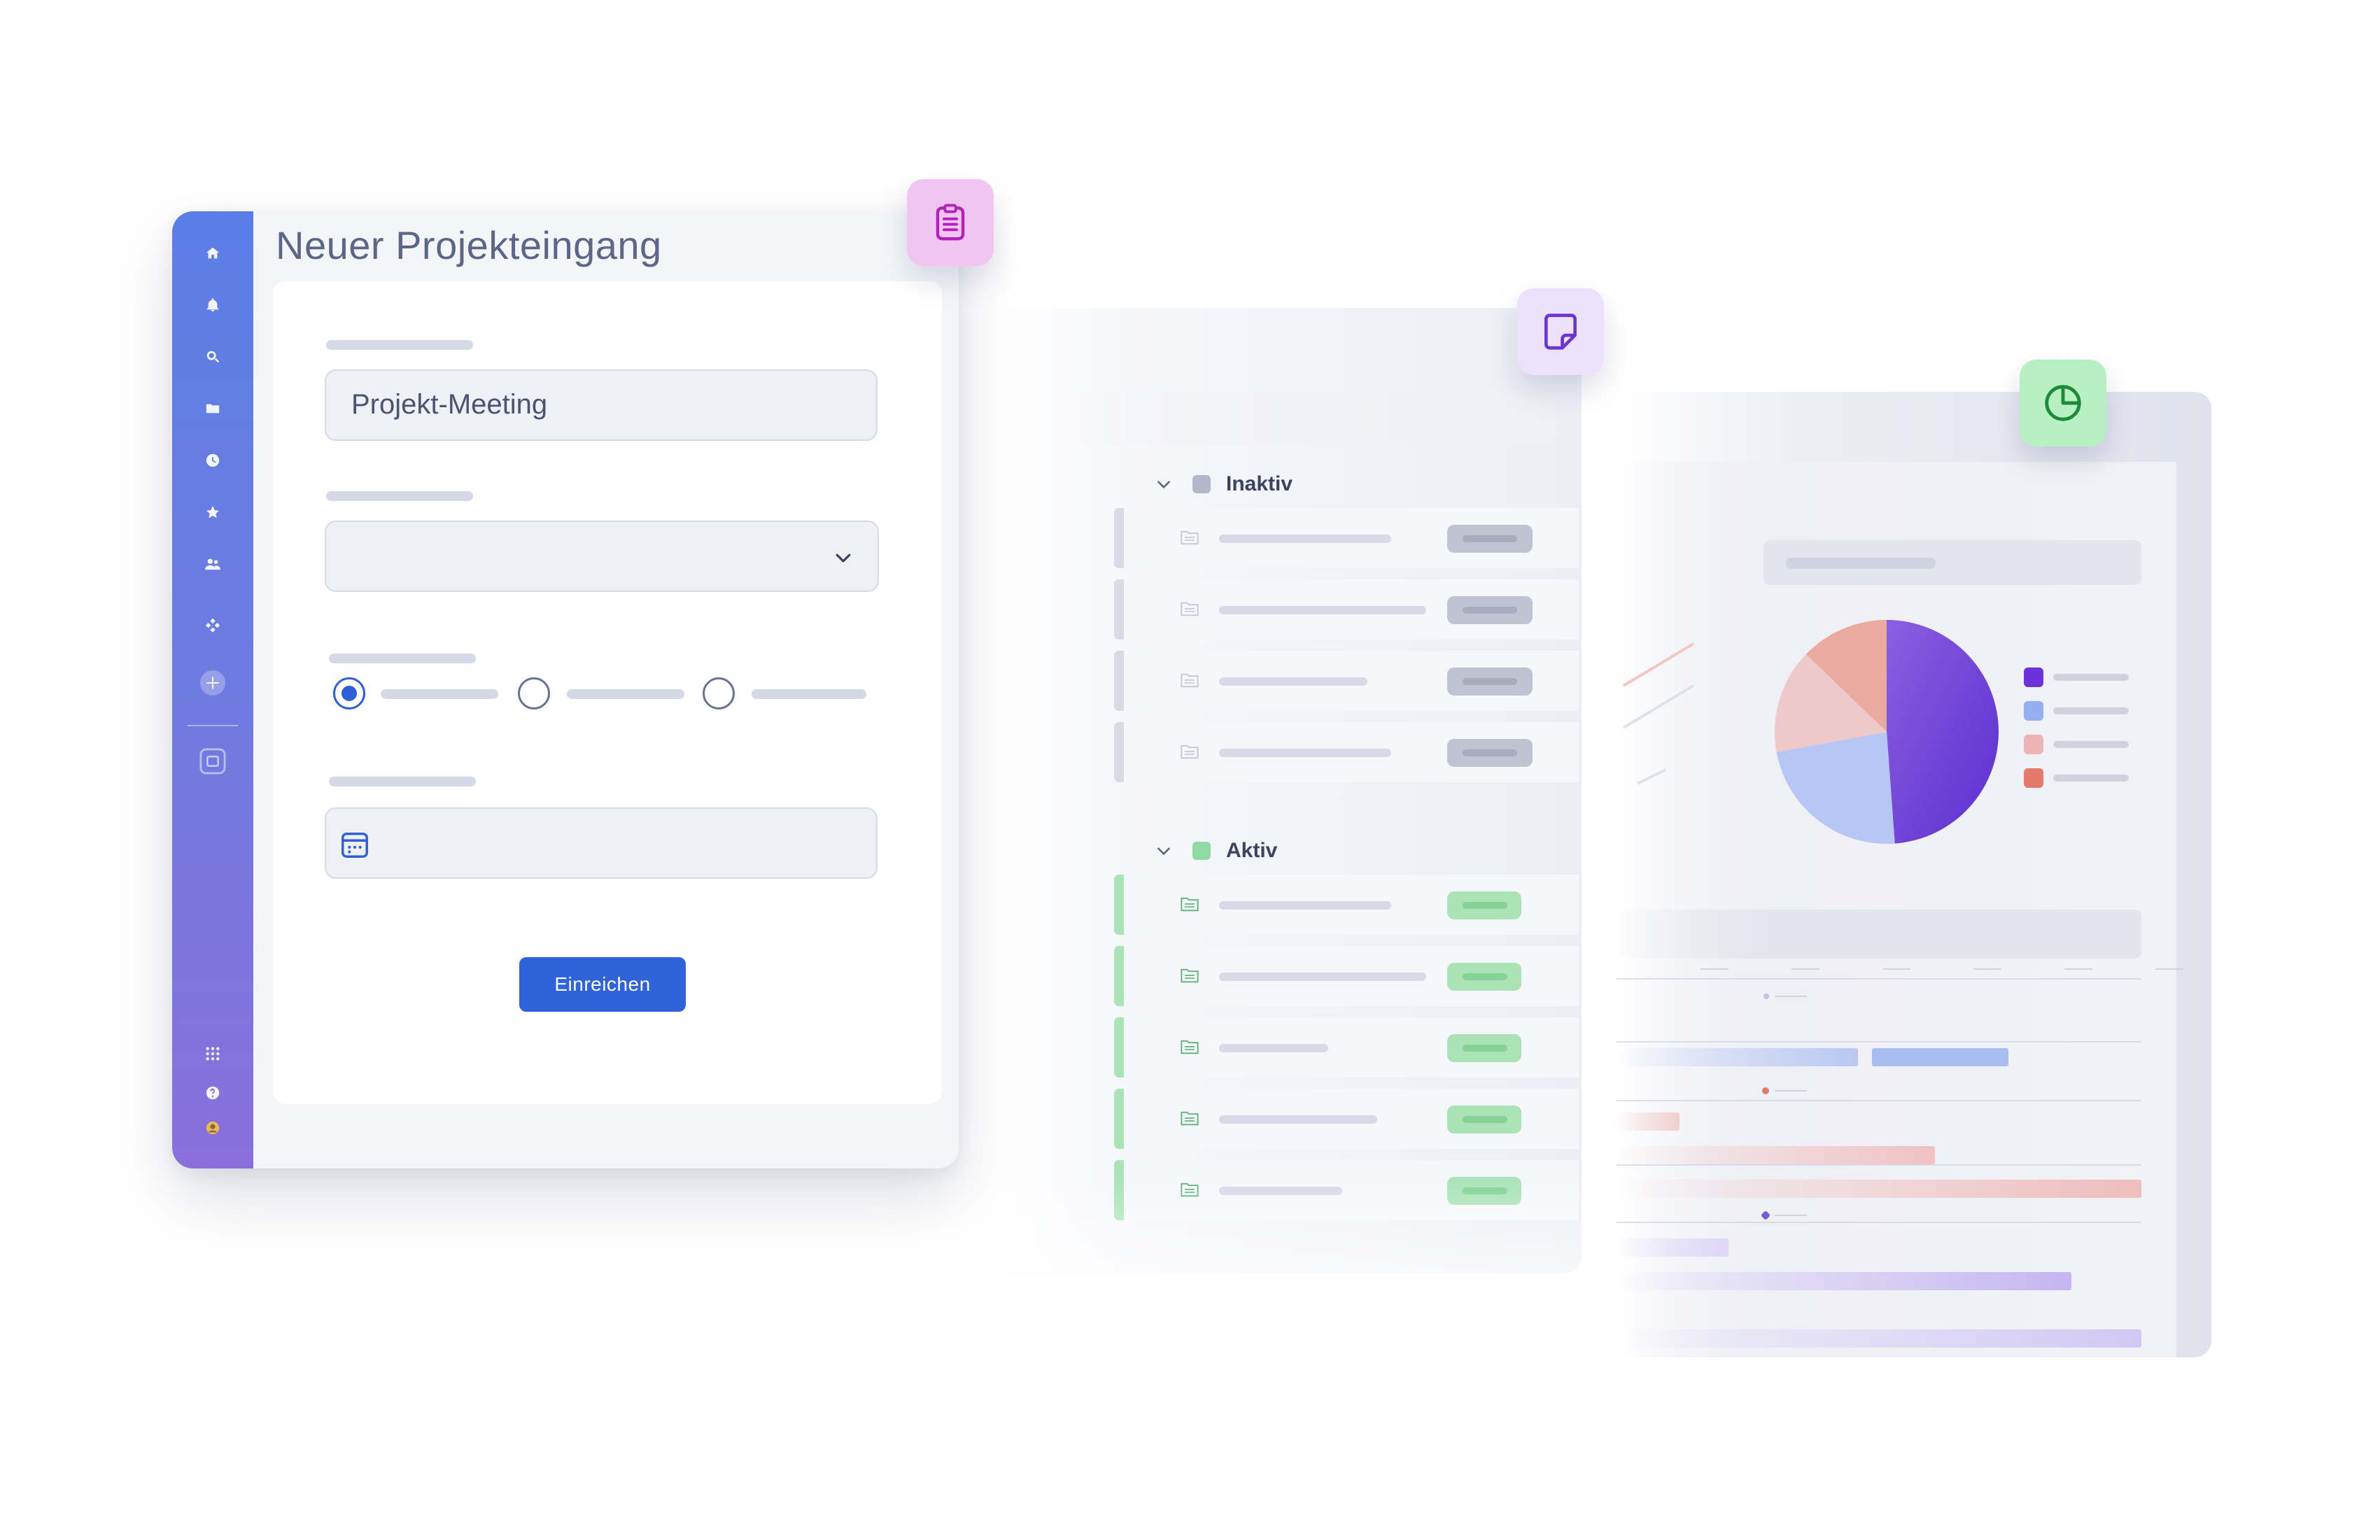  What do you see at coordinates (1861, 563) in the screenshot?
I see `chart-title-placeholder` at bounding box center [1861, 563].